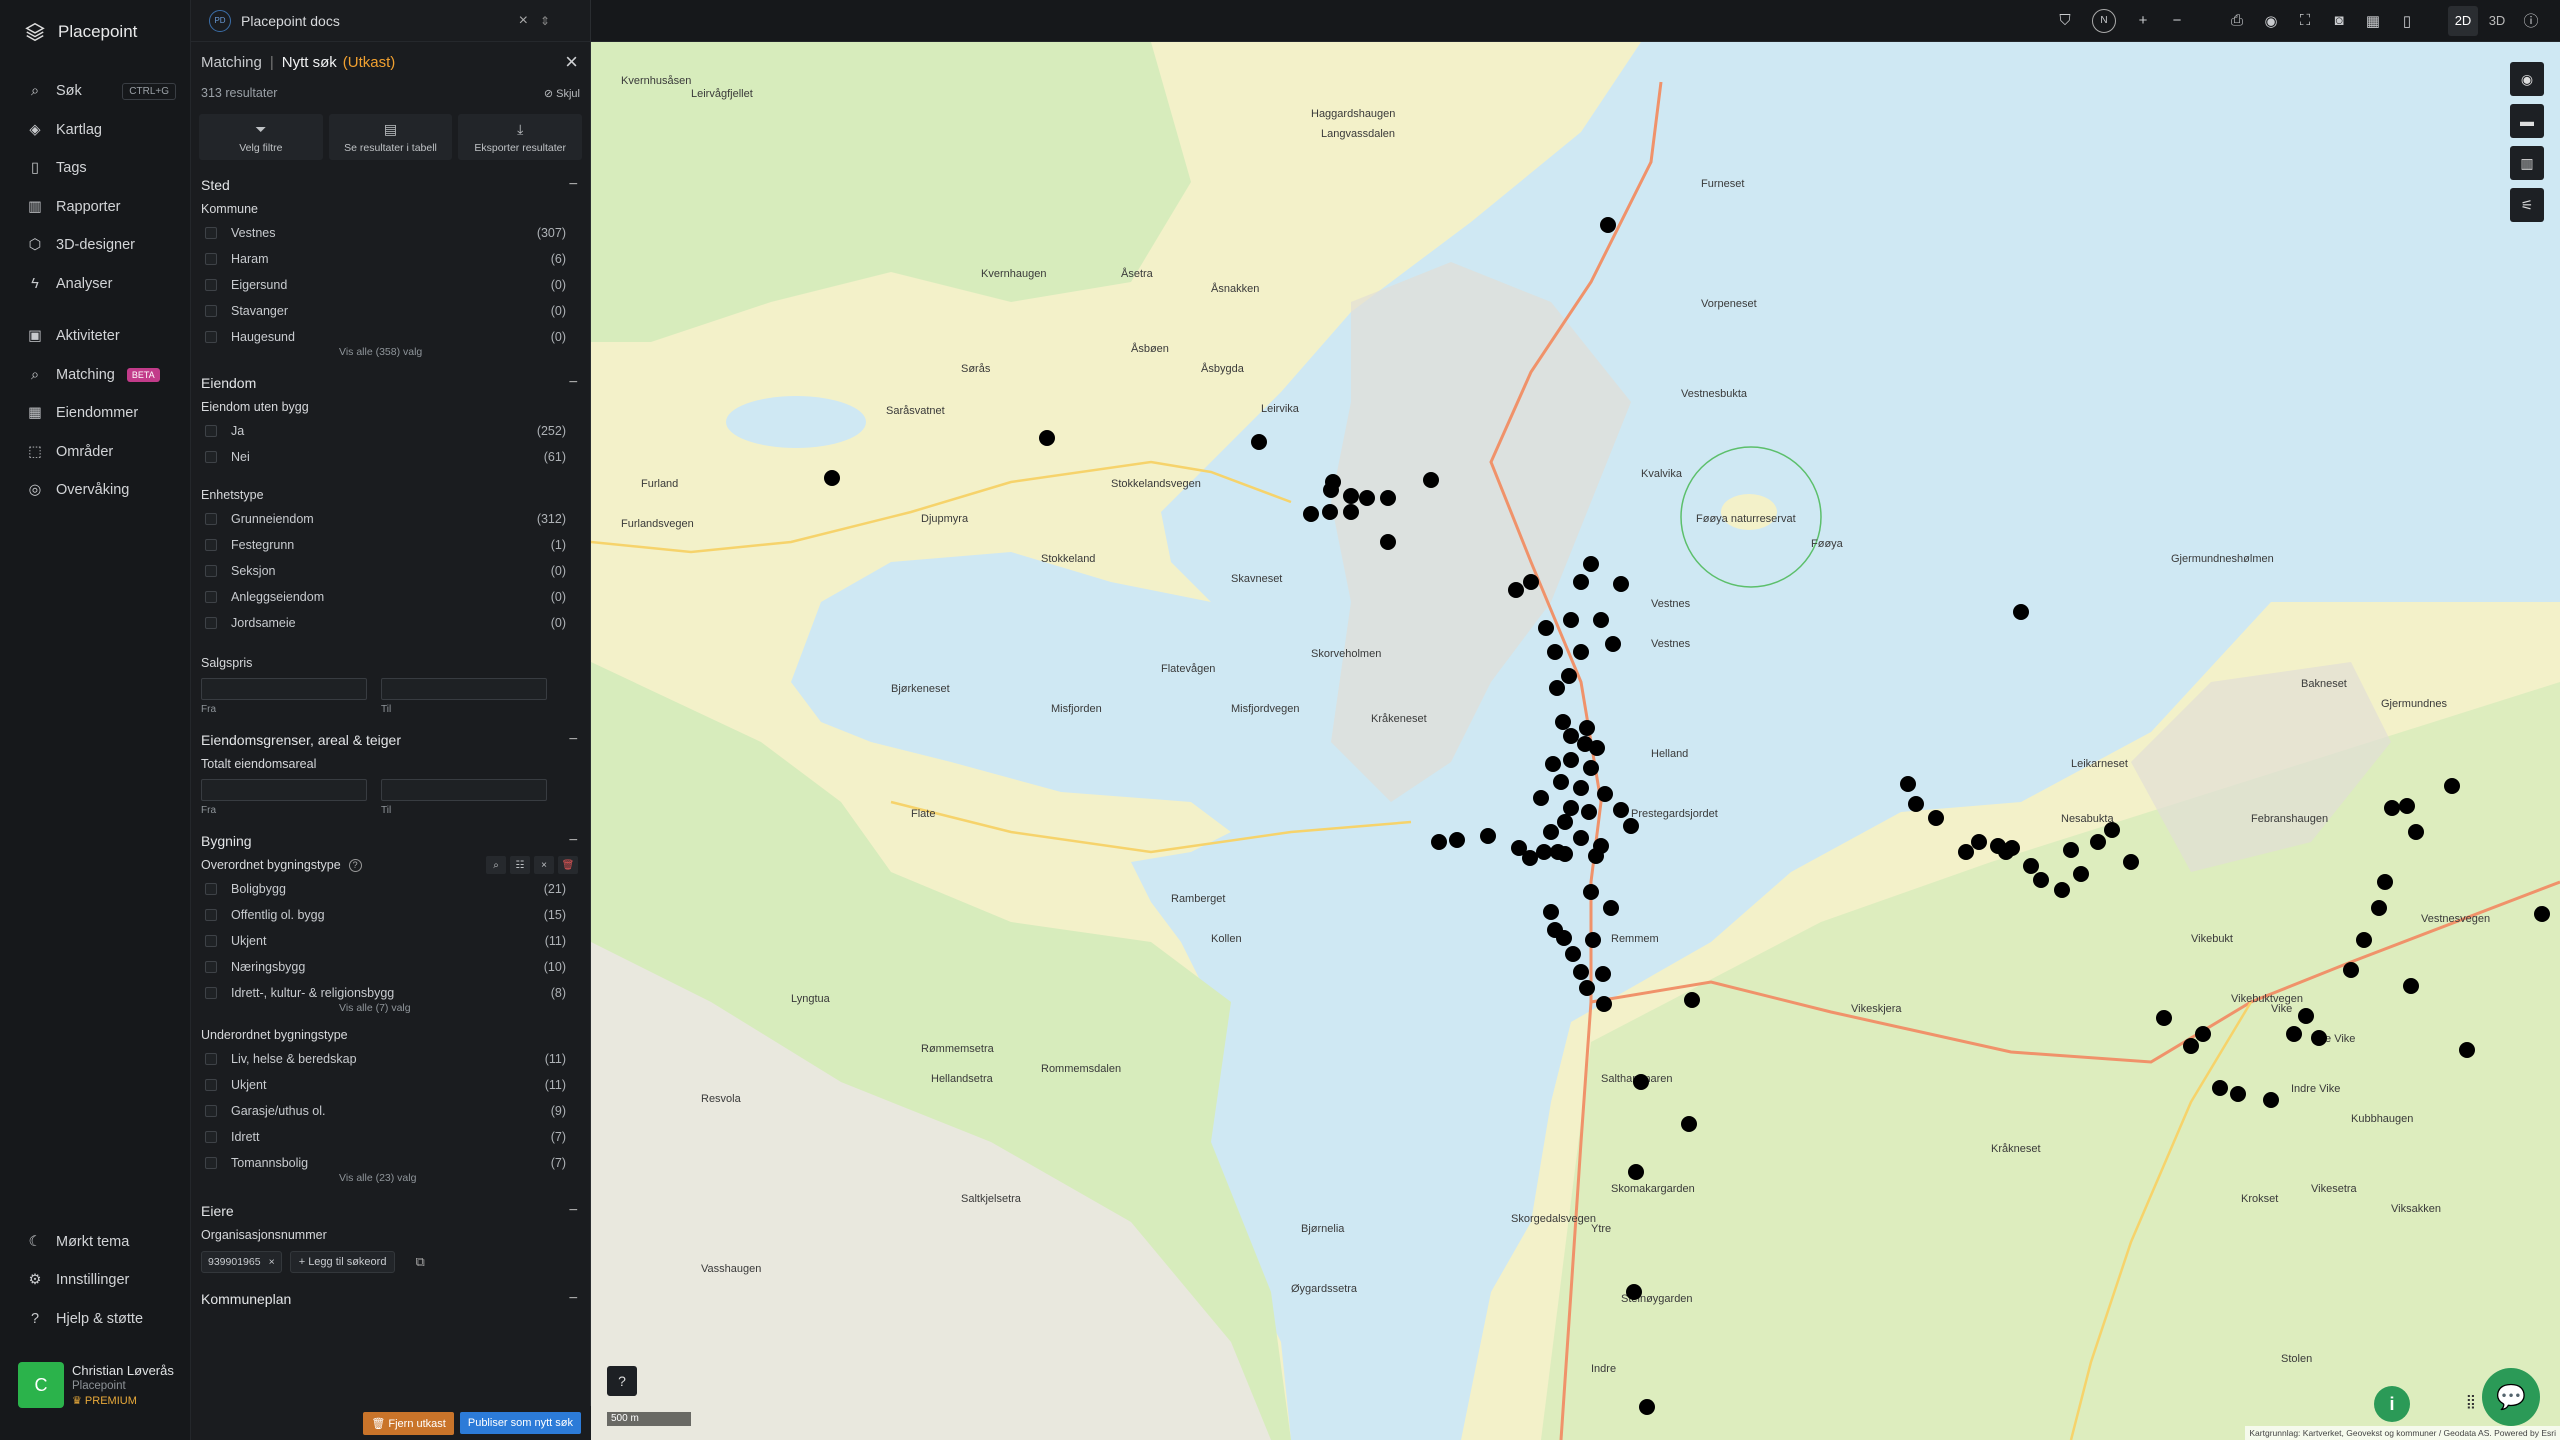  What do you see at coordinates (95, 452) in the screenshot?
I see `nav-item-areas: ⬚ Områder` at bounding box center [95, 452].